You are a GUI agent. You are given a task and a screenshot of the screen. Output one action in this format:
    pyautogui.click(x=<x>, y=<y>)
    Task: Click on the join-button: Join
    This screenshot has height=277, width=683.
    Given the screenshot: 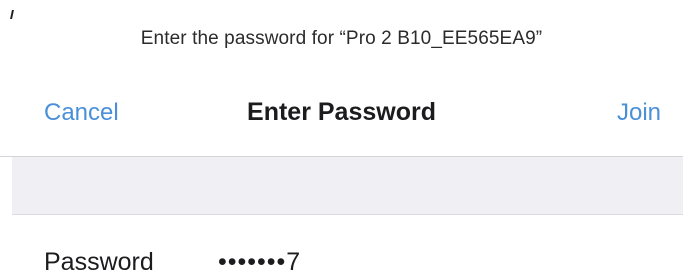 What is the action you would take?
    pyautogui.click(x=639, y=113)
    